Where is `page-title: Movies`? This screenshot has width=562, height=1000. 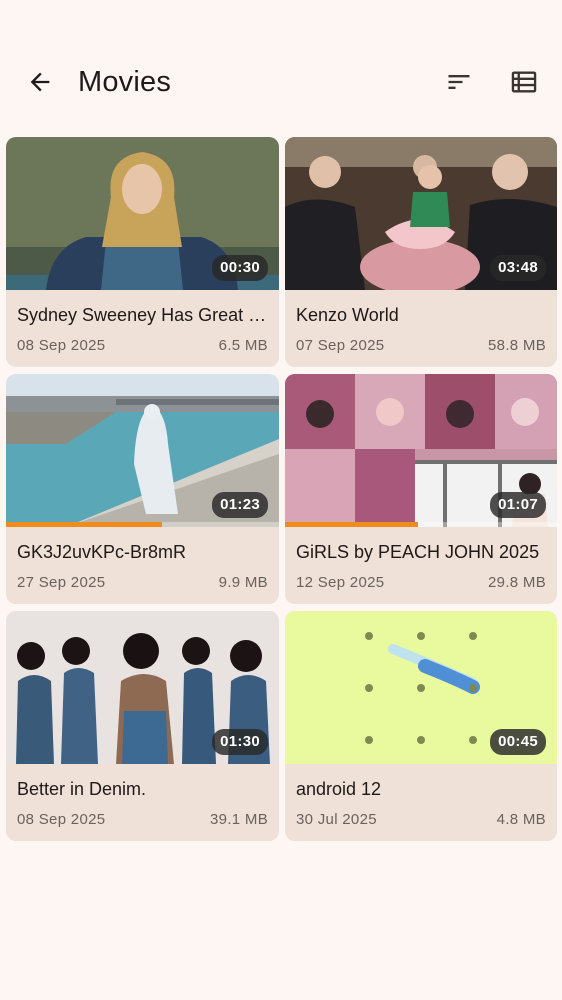 page-title: Movies is located at coordinates (125, 82).